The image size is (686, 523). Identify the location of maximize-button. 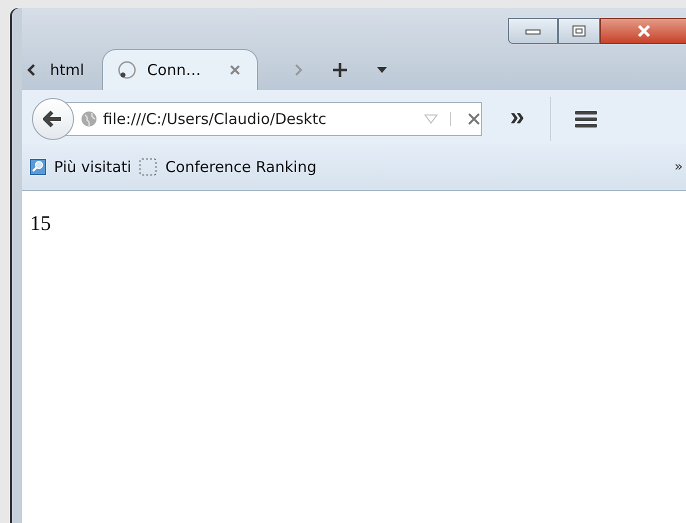
(579, 31).